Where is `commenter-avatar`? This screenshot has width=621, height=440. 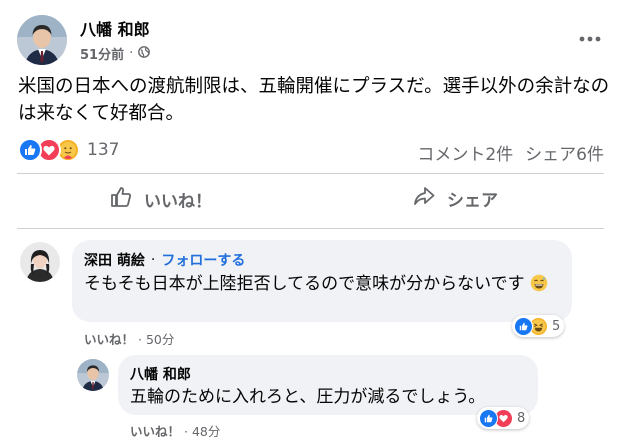 commenter-avatar is located at coordinates (40, 262).